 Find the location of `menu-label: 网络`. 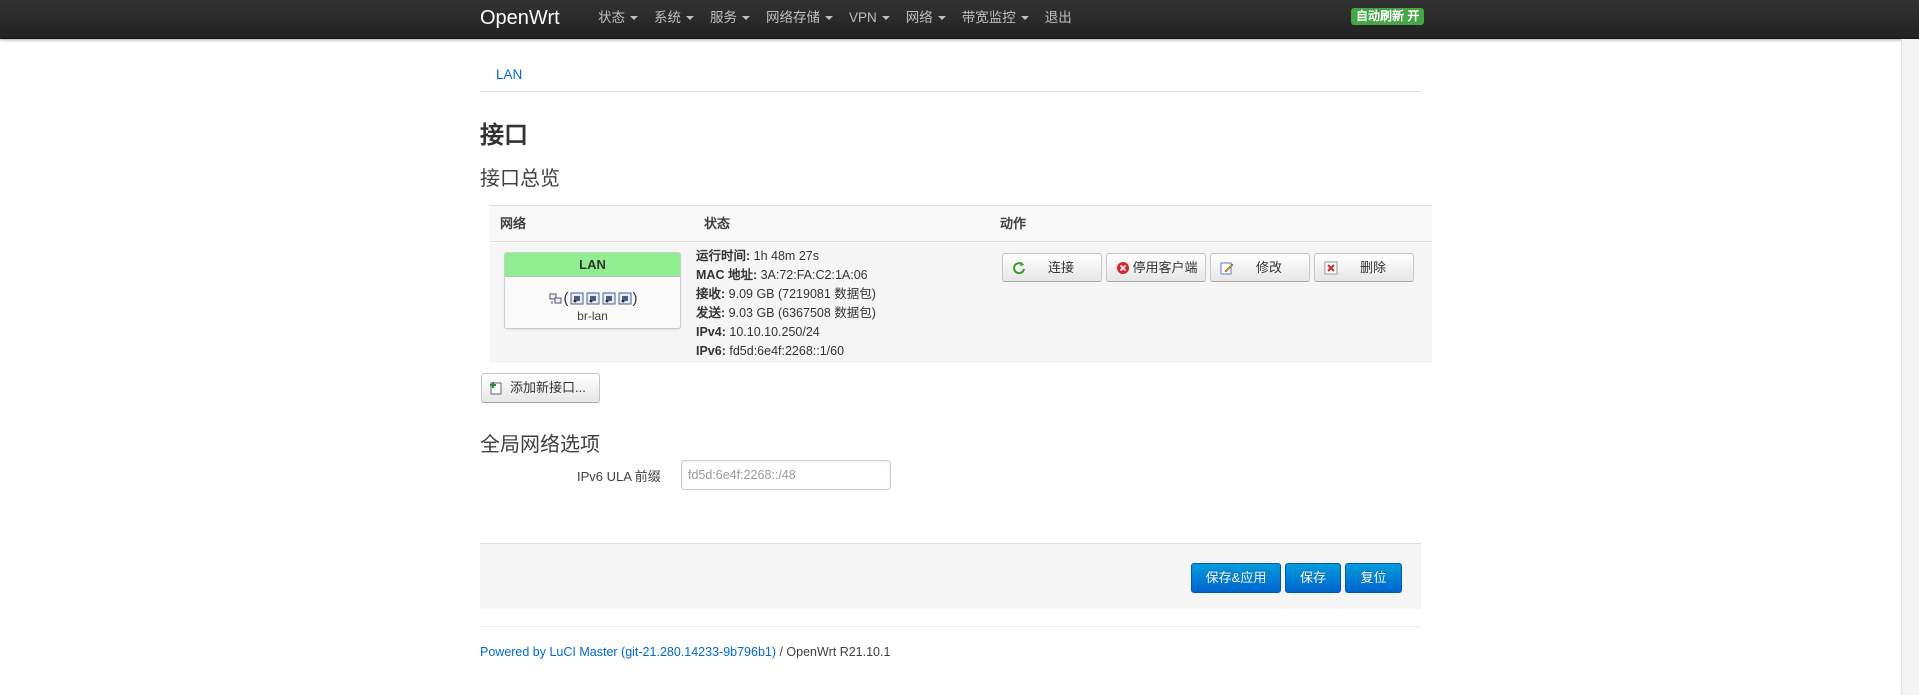

menu-label: 网络 is located at coordinates (919, 17).